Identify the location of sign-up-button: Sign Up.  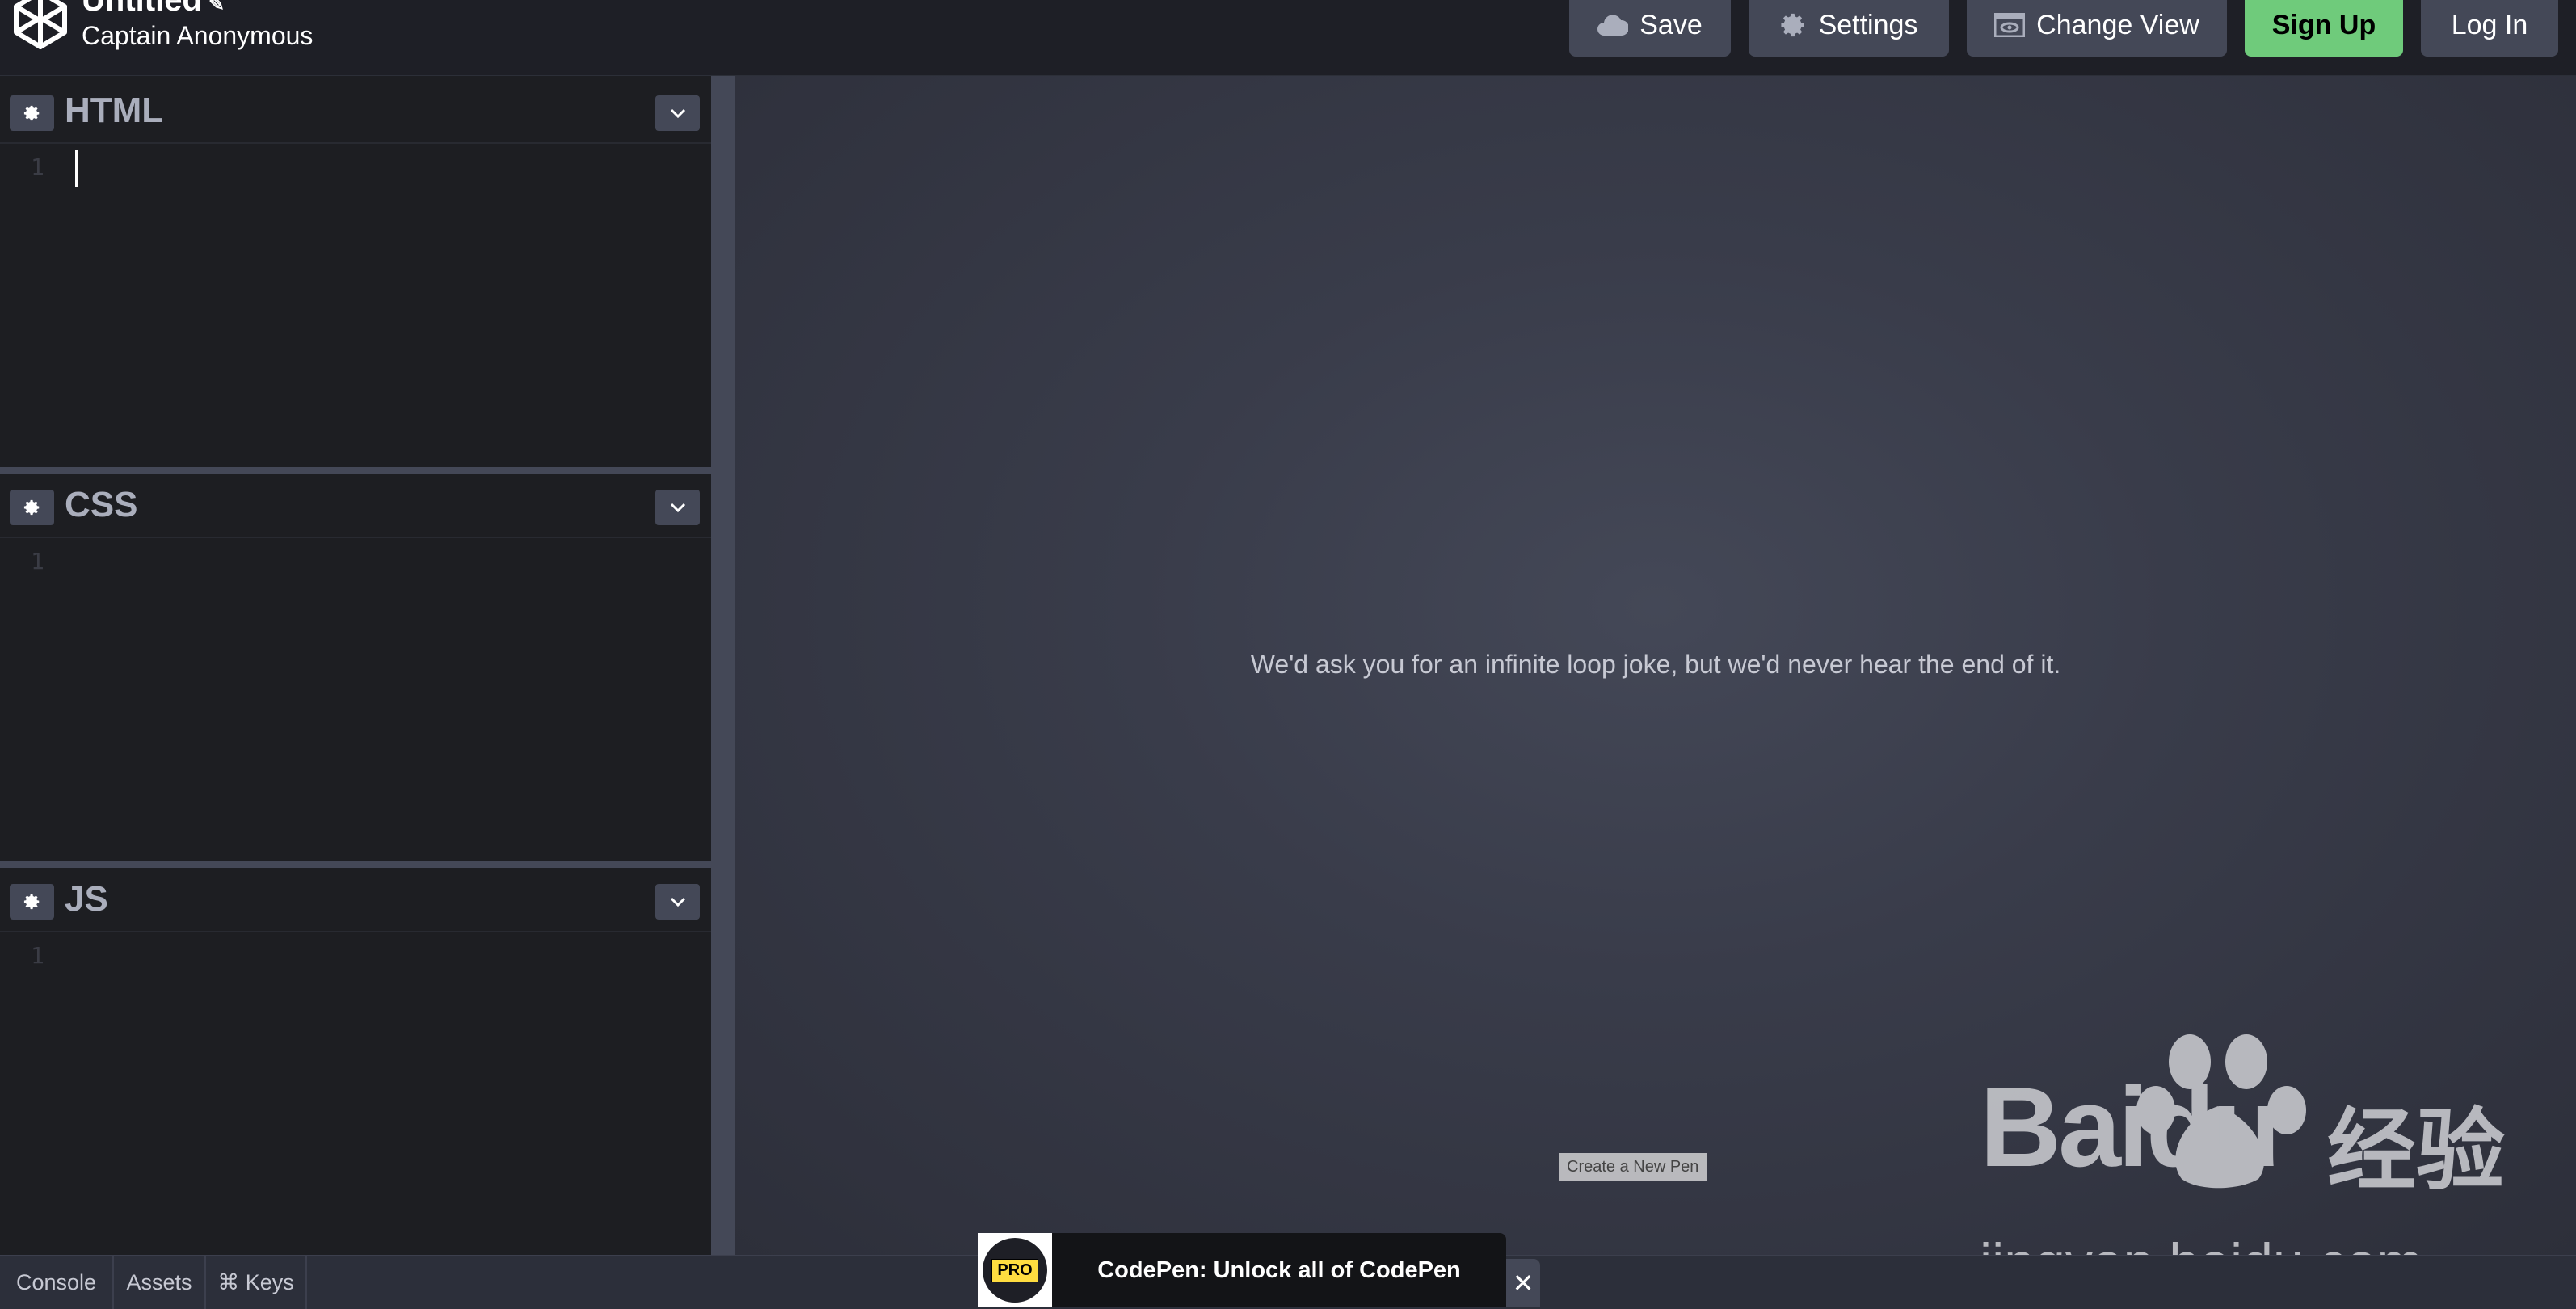
(2324, 28).